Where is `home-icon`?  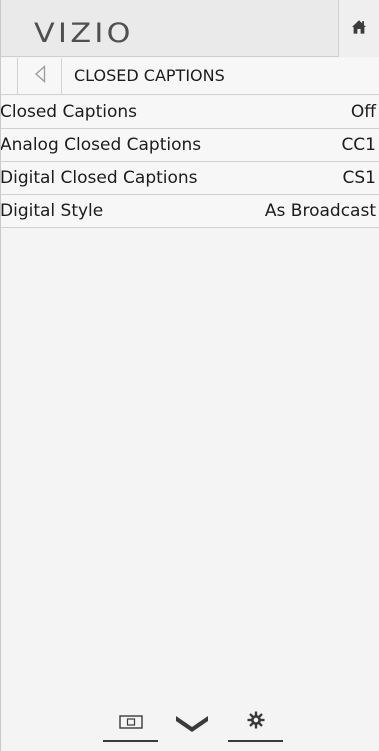
home-icon is located at coordinates (359, 29).